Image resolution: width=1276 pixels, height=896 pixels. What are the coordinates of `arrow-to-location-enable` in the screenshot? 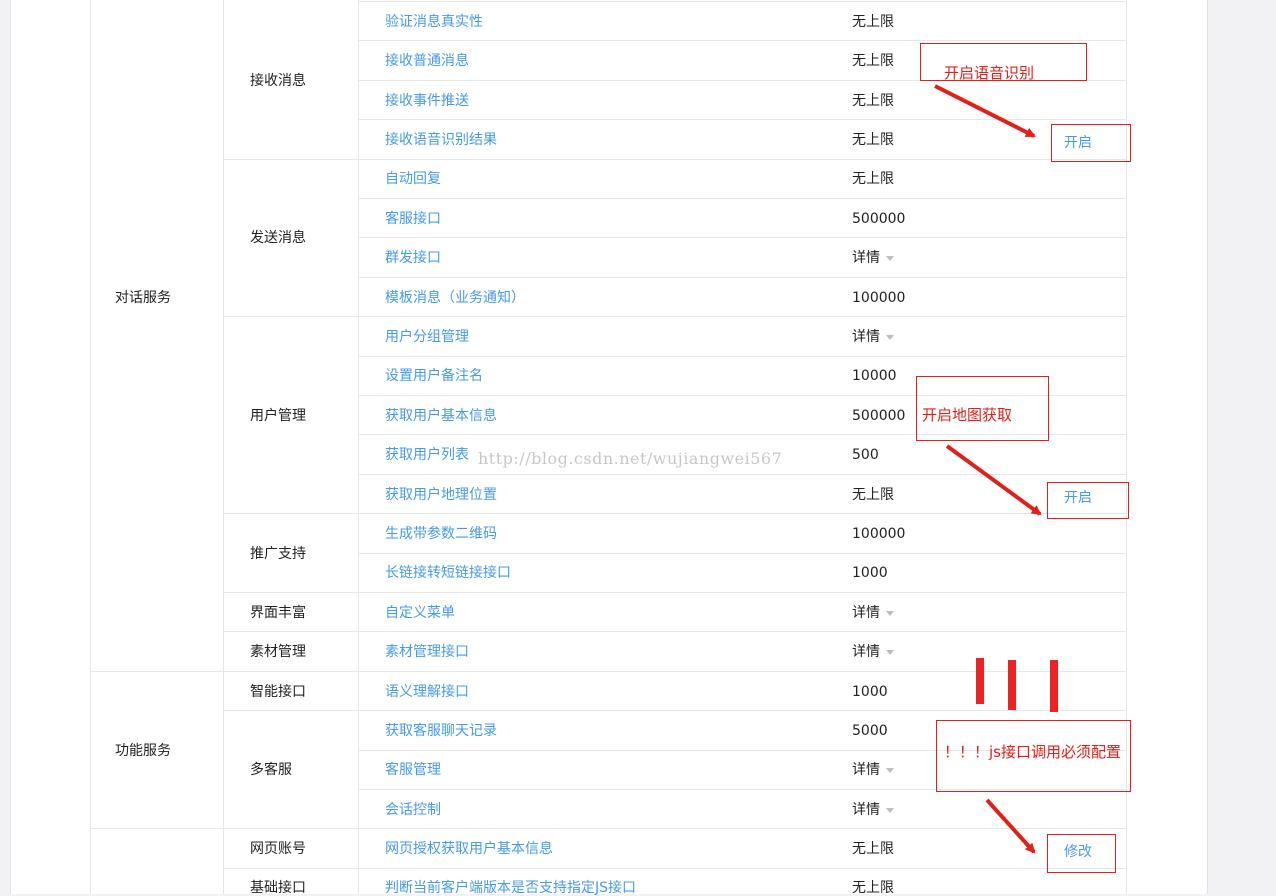 It's located at (993, 480).